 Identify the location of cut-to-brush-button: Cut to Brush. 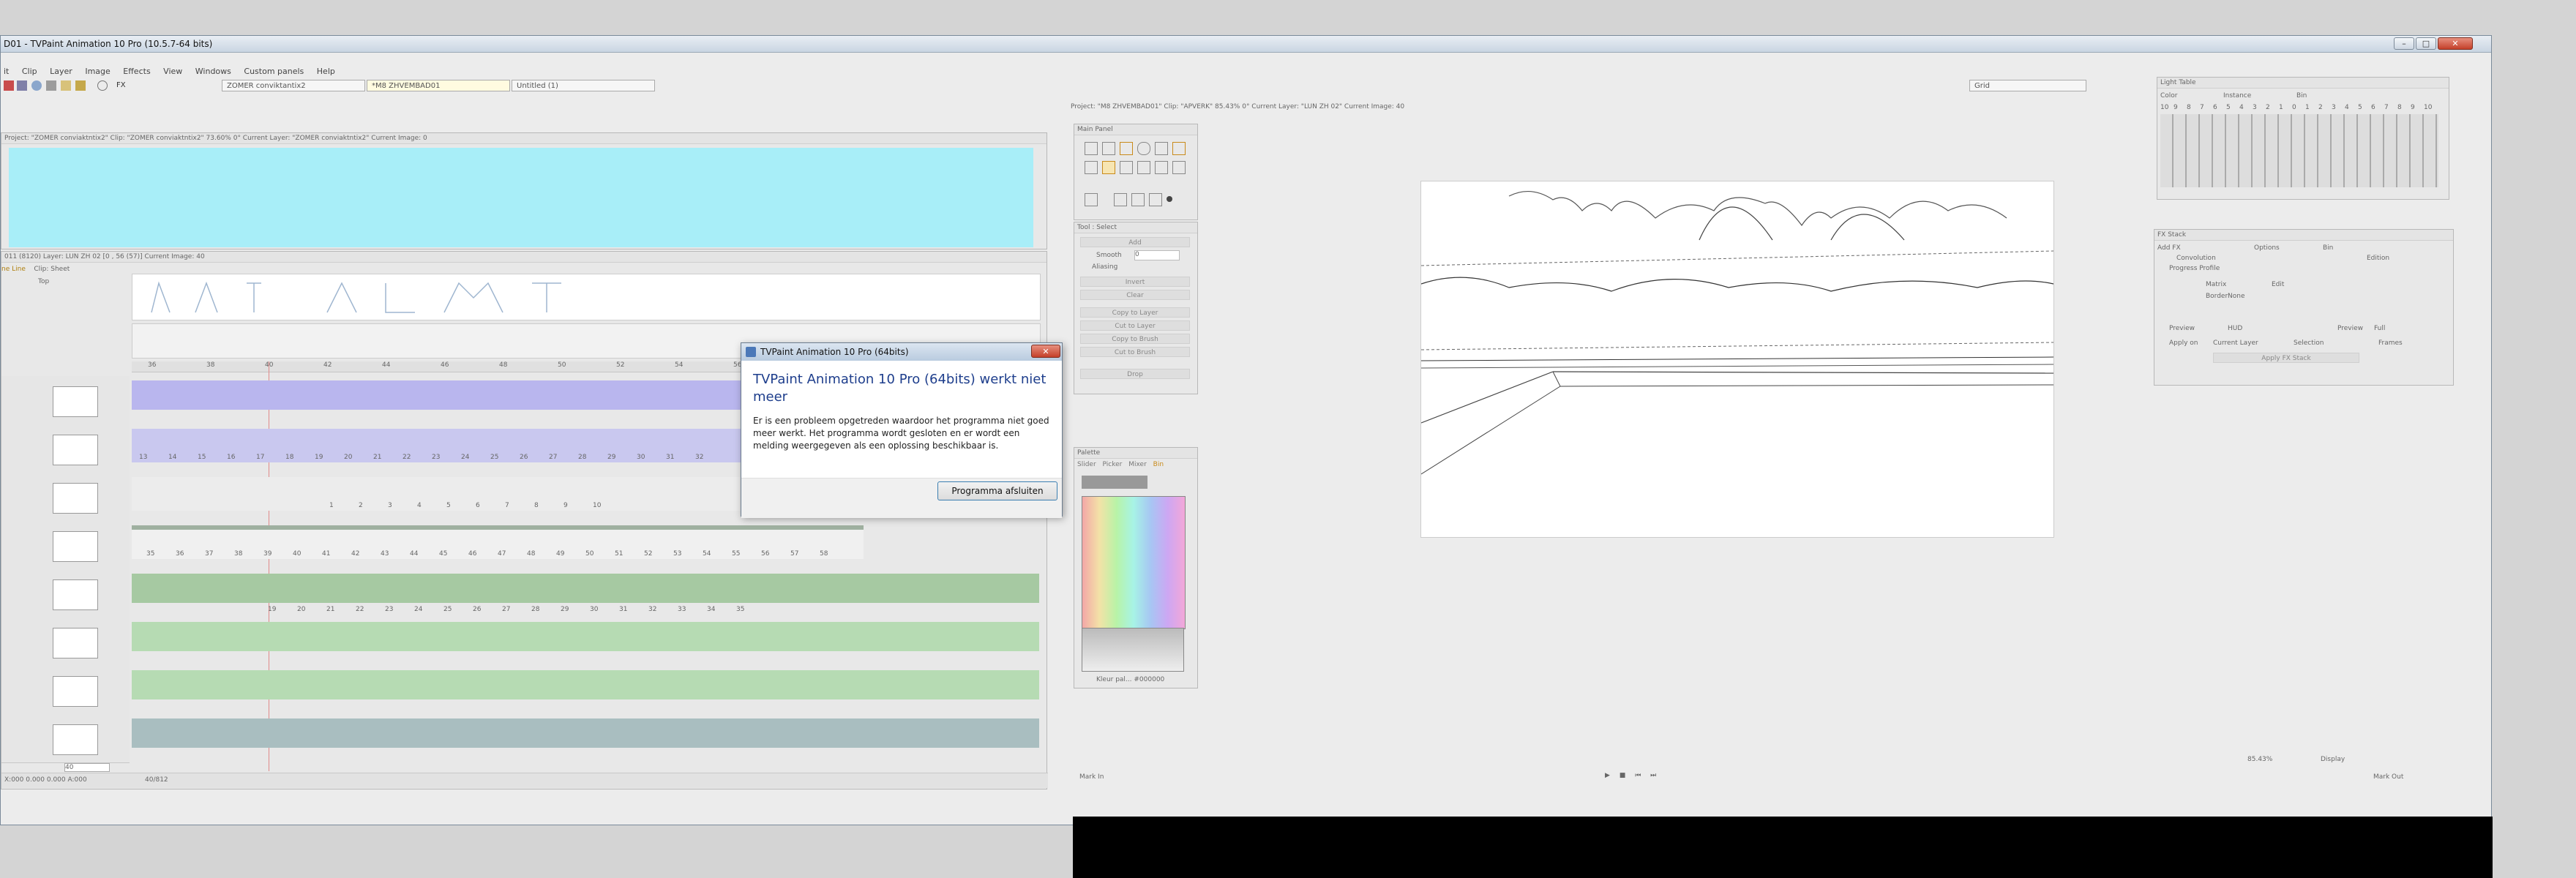
(1135, 352).